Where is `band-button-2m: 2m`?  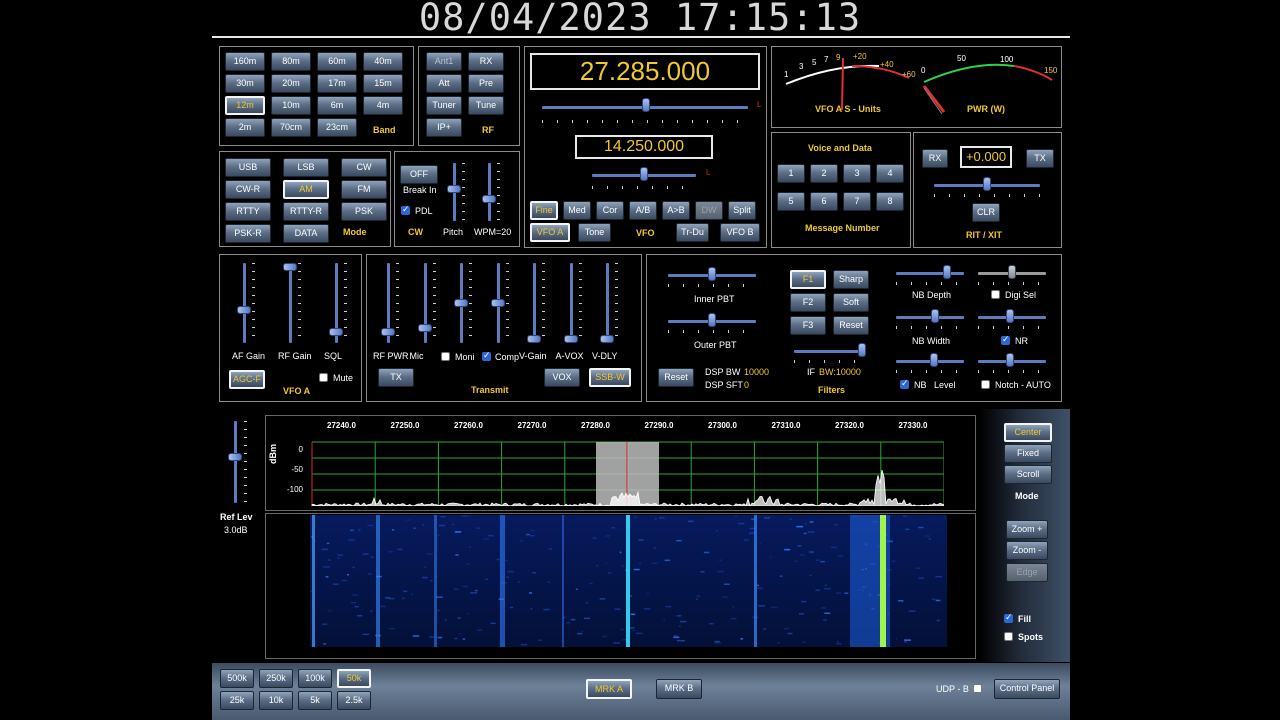
band-button-2m: 2m is located at coordinates (245, 127).